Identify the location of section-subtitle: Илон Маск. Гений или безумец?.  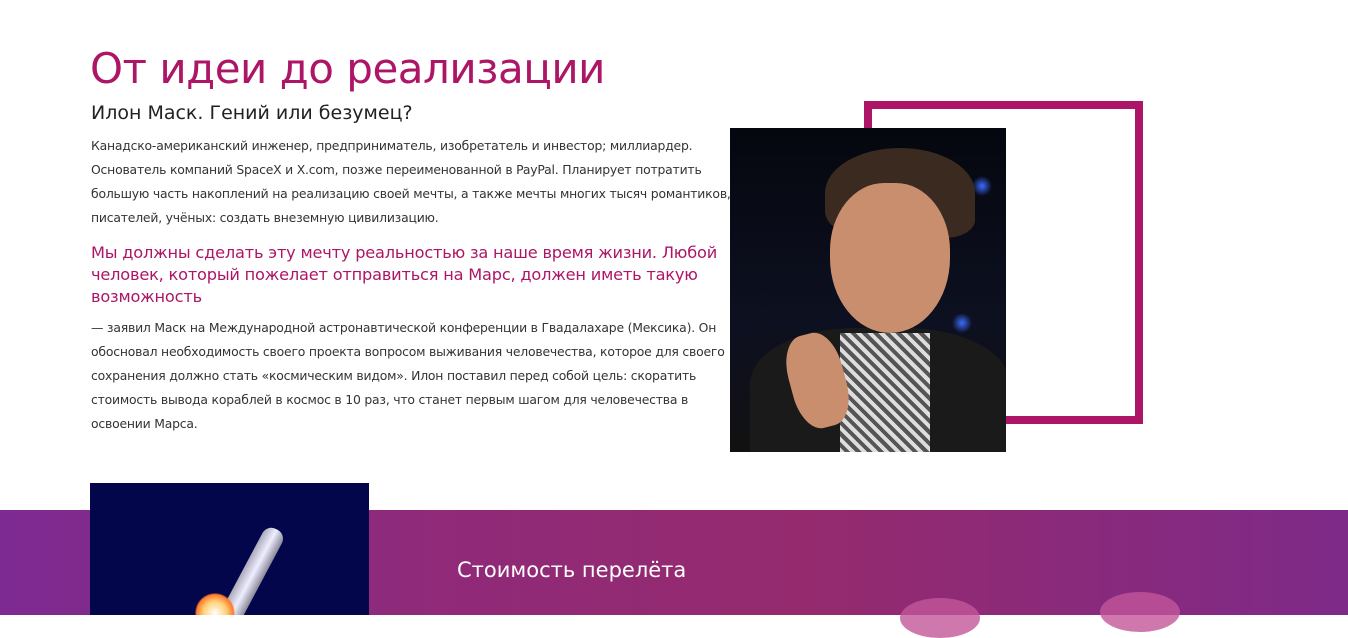
(252, 113).